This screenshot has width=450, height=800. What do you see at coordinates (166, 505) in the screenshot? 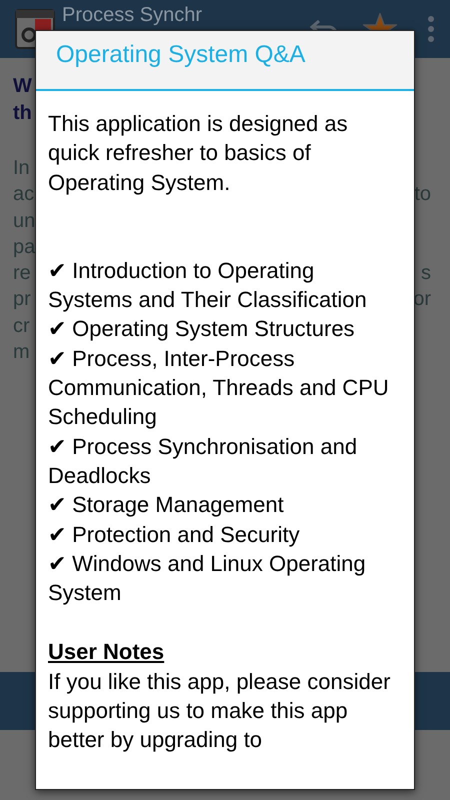
I see `topic-item: ✔ Storage Management` at bounding box center [166, 505].